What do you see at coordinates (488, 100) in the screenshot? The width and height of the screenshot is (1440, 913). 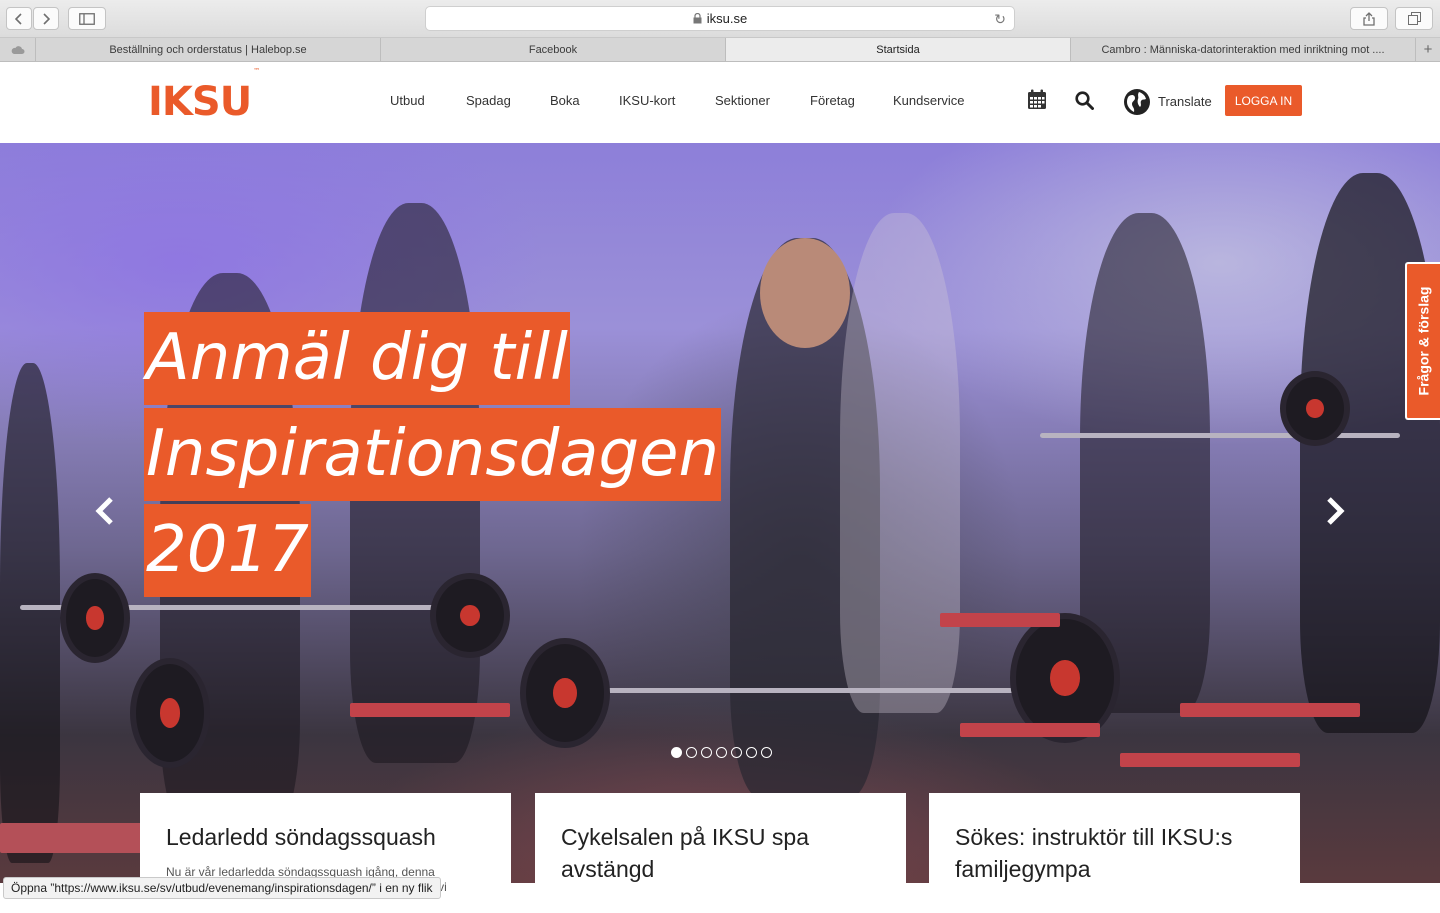 I see `nav-spadag: Spadag` at bounding box center [488, 100].